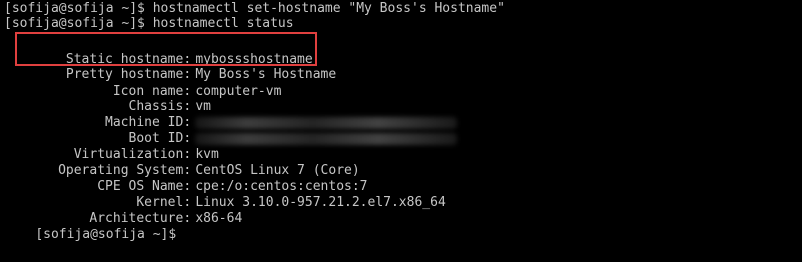  Describe the element at coordinates (149, 23) in the screenshot. I see `command-line-hostnamectl-status: [sofija@sofija ~]$ hostnamectl status` at that location.